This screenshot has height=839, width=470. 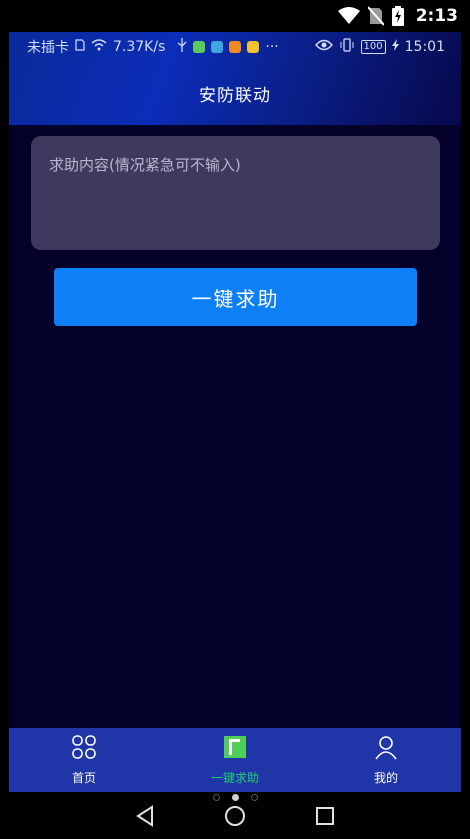 What do you see at coordinates (182, 47) in the screenshot?
I see `usb-icon` at bounding box center [182, 47].